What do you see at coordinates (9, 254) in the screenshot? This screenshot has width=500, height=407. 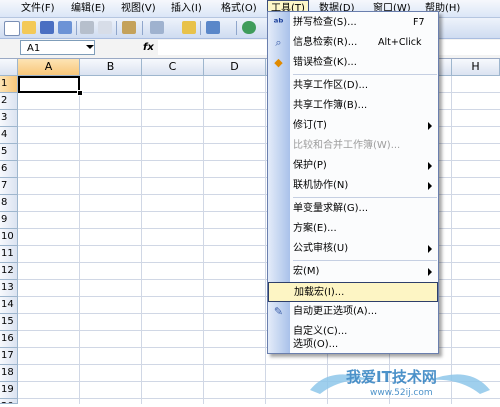 I see `row-header: 11` at bounding box center [9, 254].